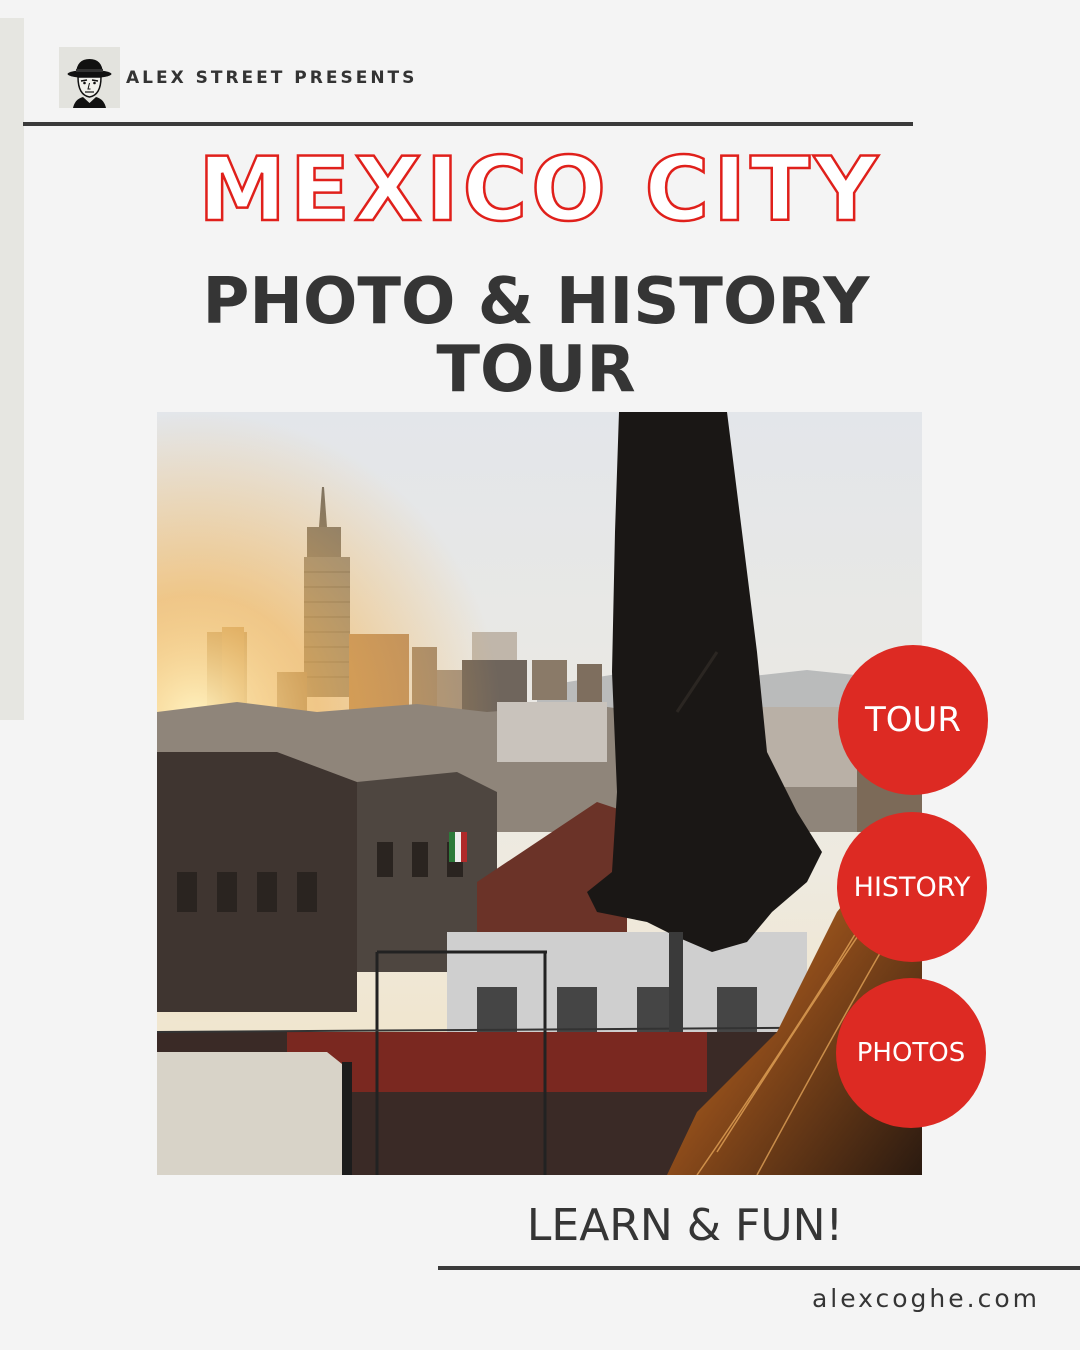 Image resolution: width=1080 pixels, height=1350 pixels. Describe the element at coordinates (272, 78) in the screenshot. I see `presenter-label: ALEX STREET PRESENTS` at that location.